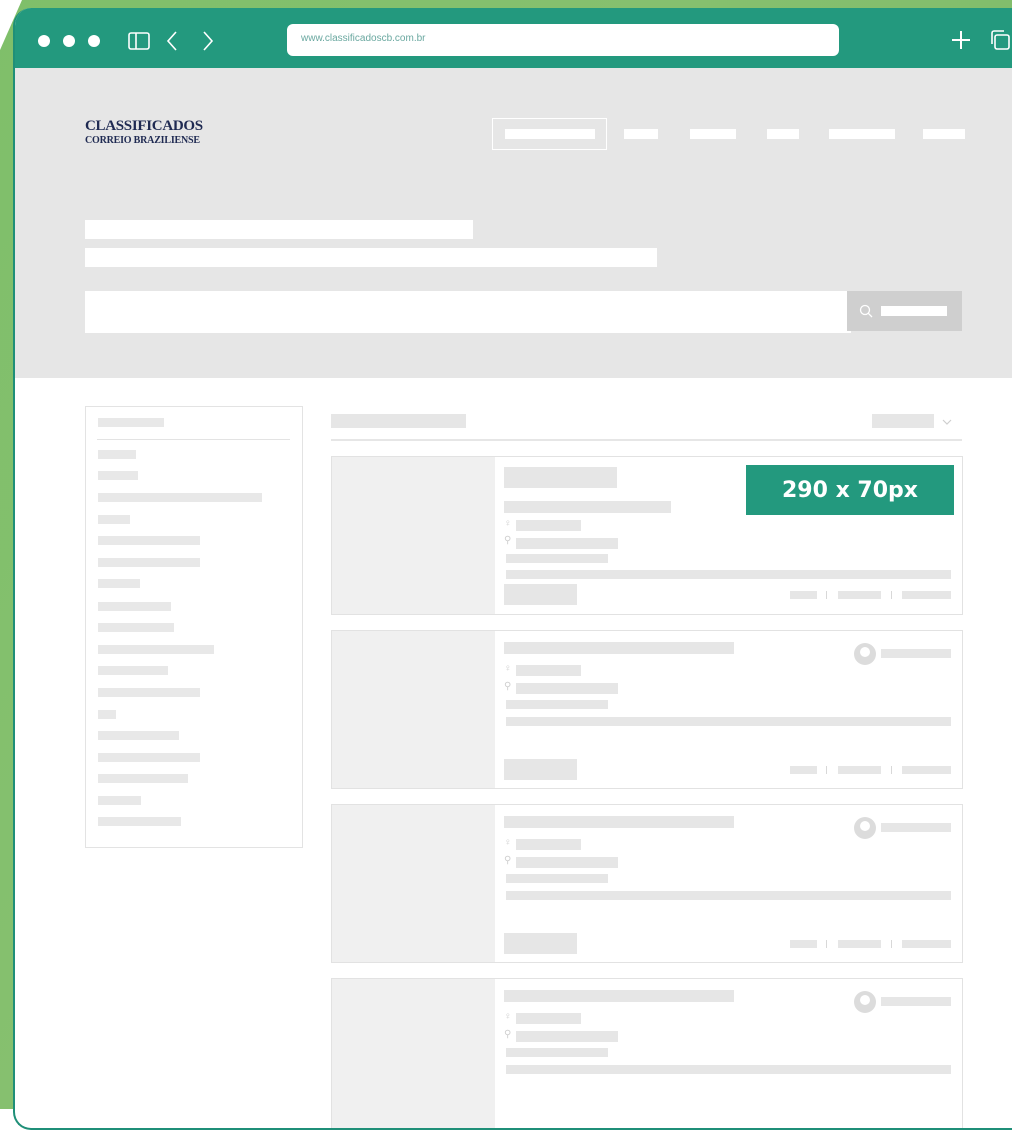  Describe the element at coordinates (866, 311) in the screenshot. I see `search-icon` at that location.